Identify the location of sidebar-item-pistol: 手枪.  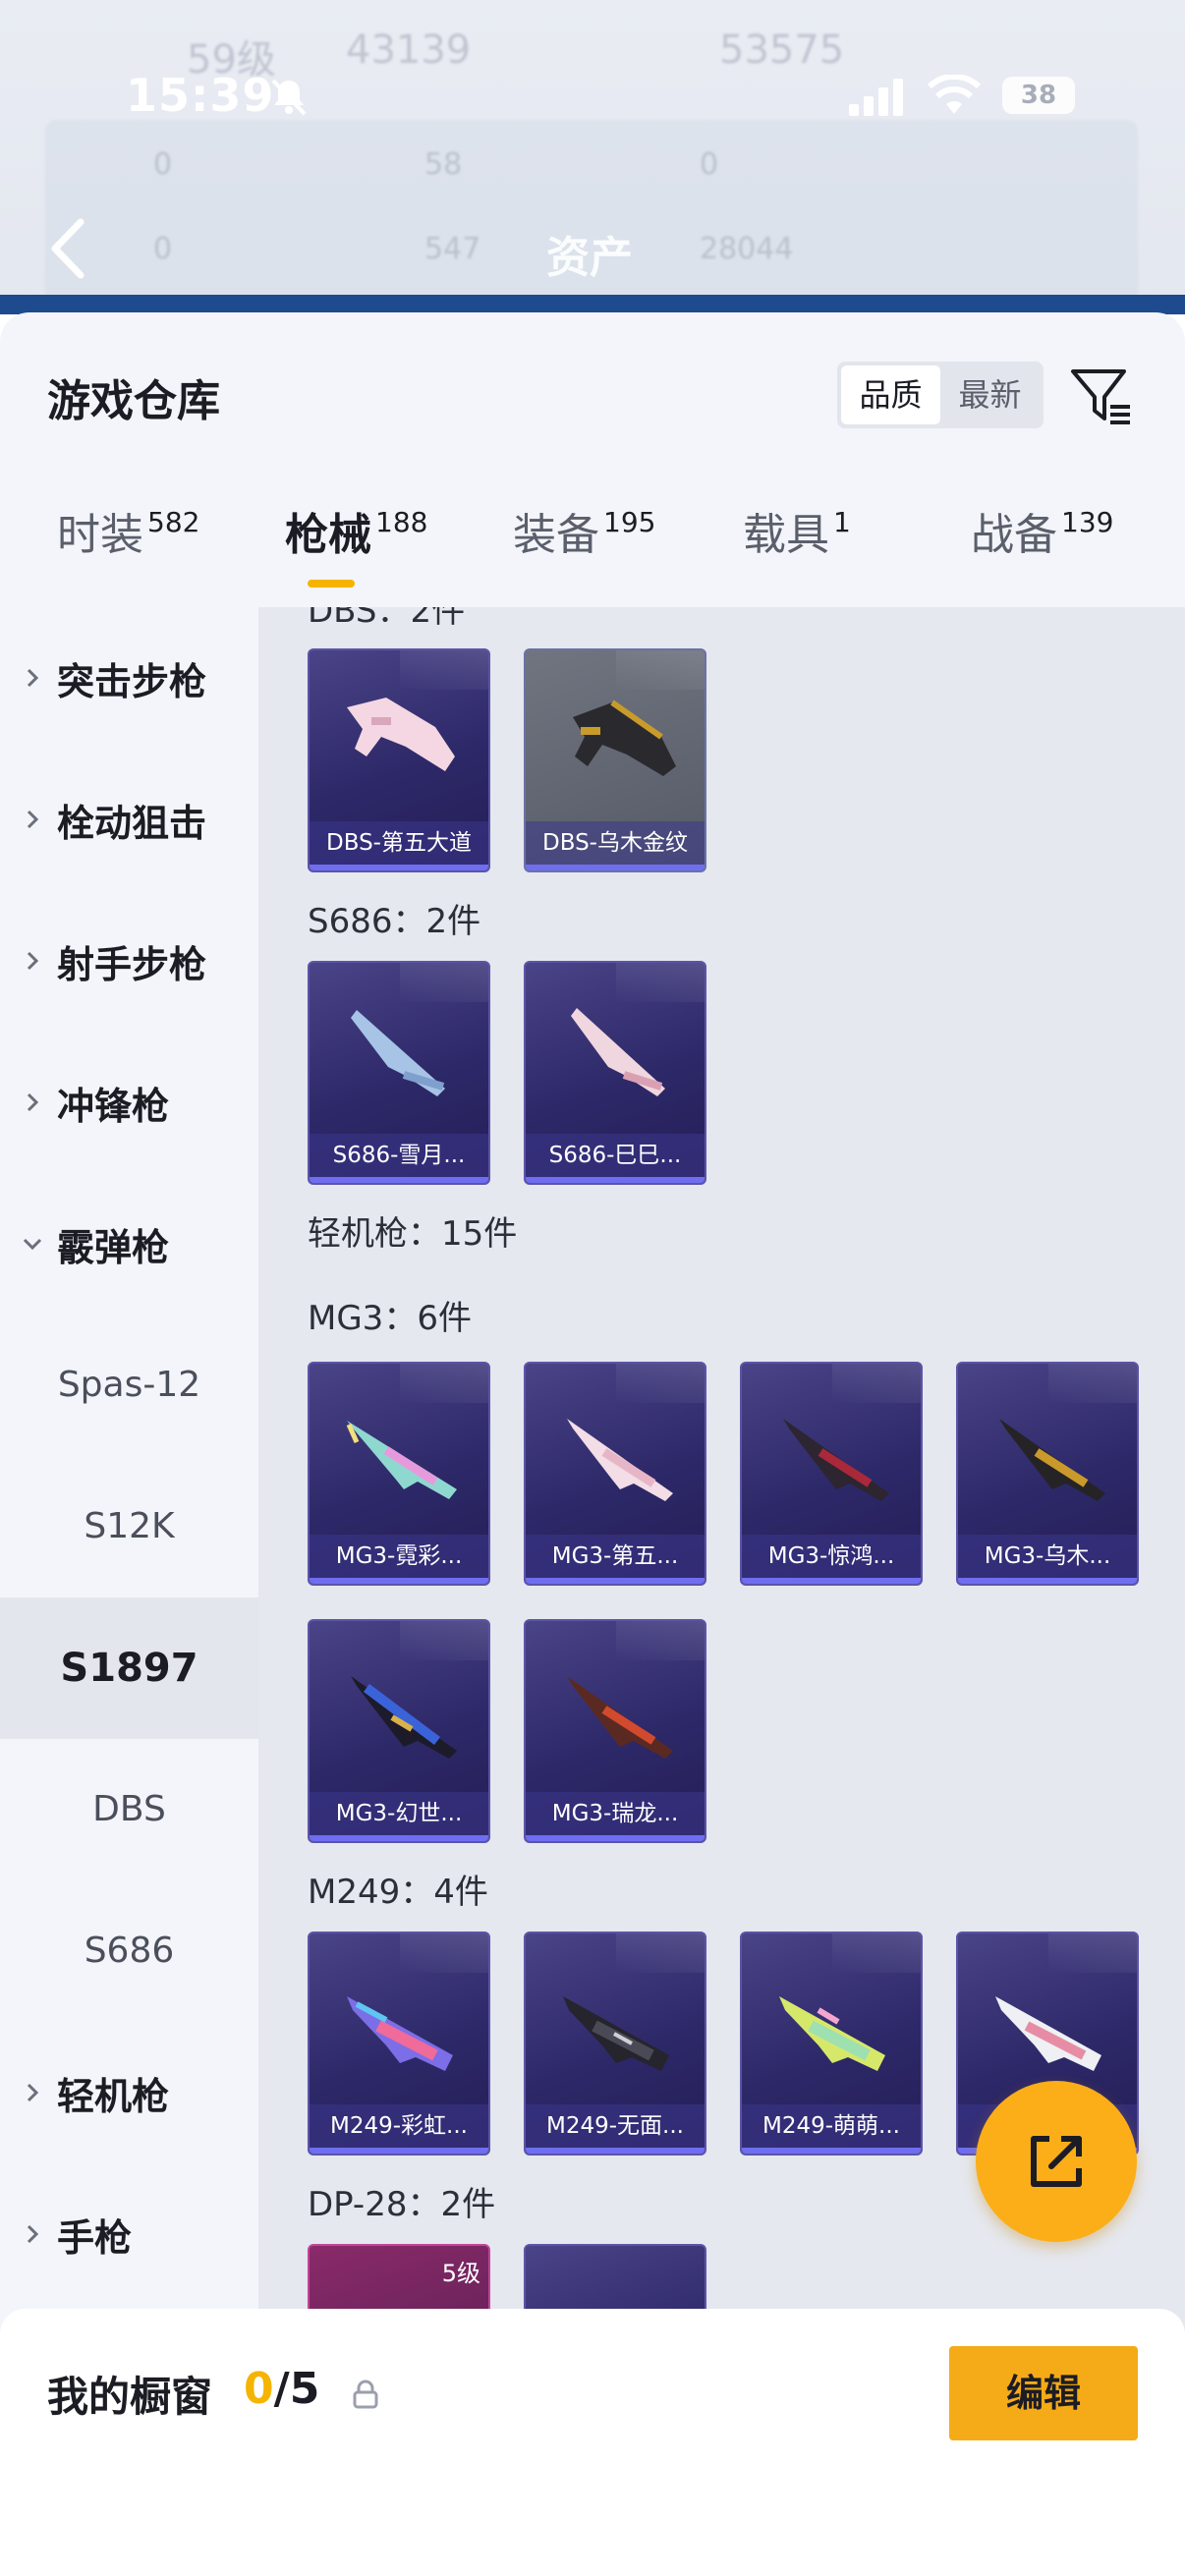
(129, 2234).